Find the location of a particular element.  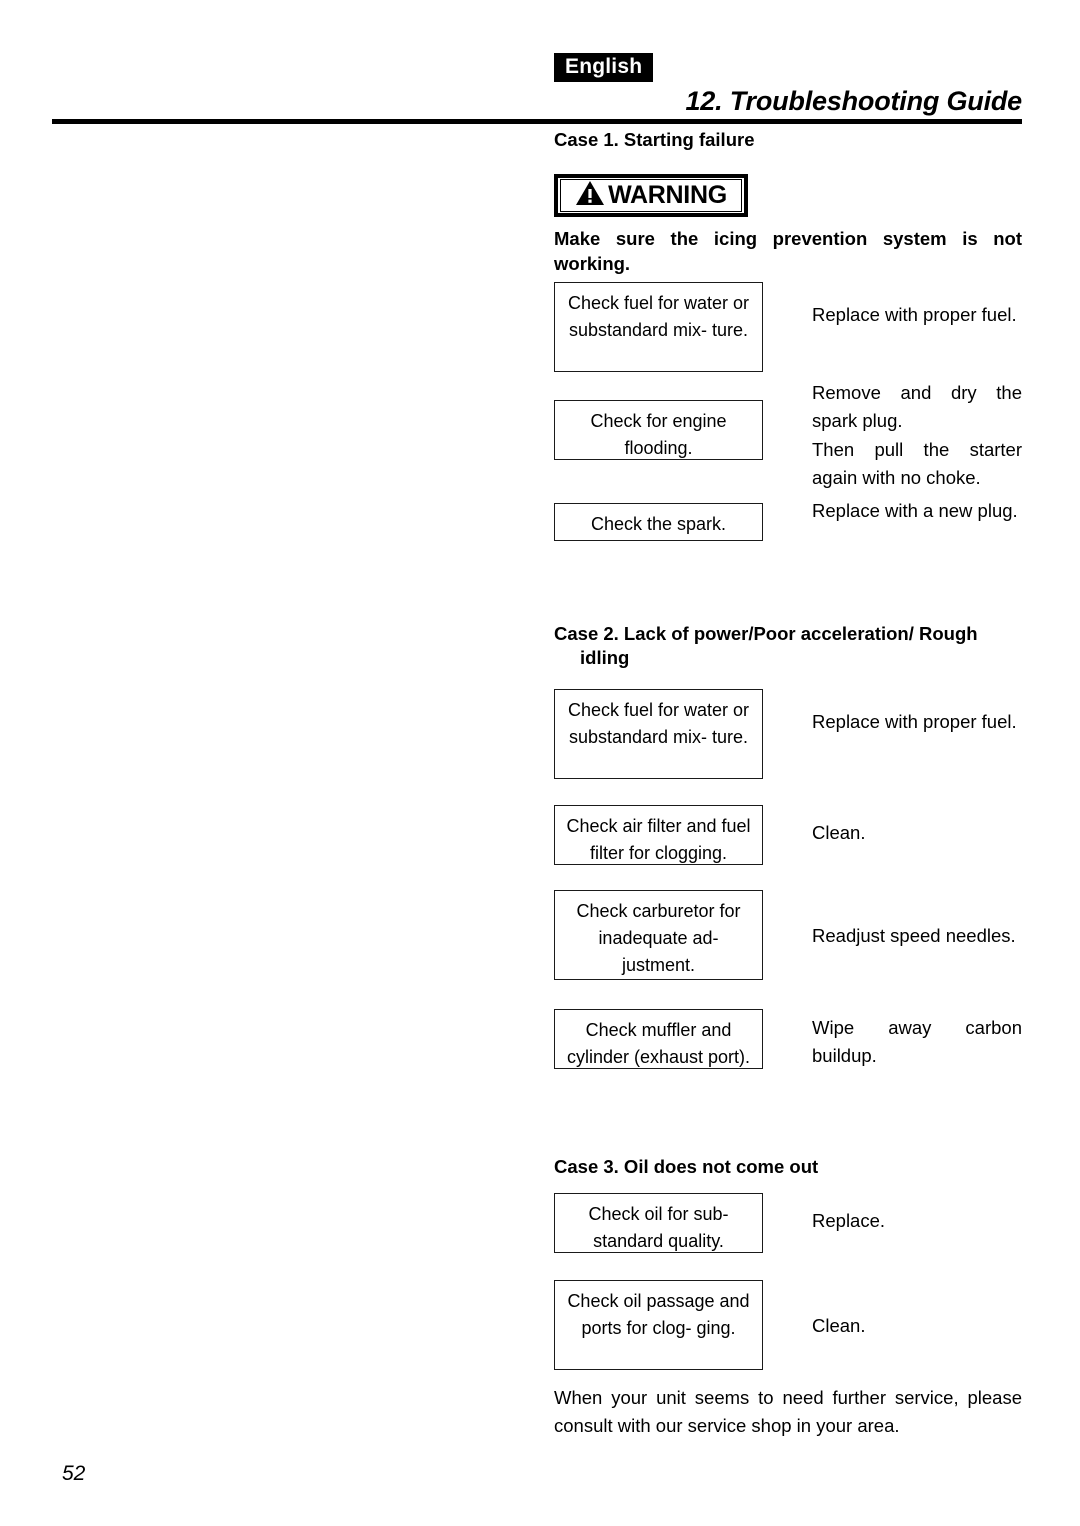

warning-badge-inner: WARNING is located at coordinates (651, 195).